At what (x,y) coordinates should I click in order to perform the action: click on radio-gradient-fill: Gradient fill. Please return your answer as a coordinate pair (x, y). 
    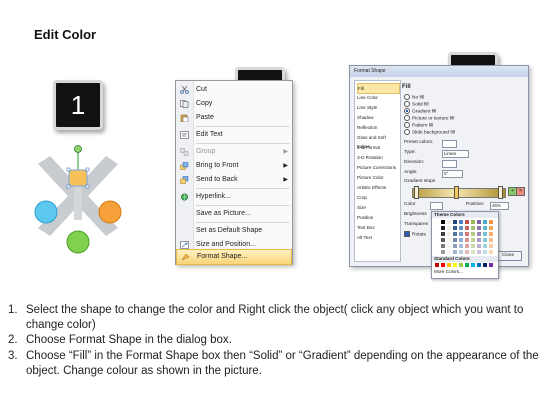
    Looking at the image, I should click on (420, 111).